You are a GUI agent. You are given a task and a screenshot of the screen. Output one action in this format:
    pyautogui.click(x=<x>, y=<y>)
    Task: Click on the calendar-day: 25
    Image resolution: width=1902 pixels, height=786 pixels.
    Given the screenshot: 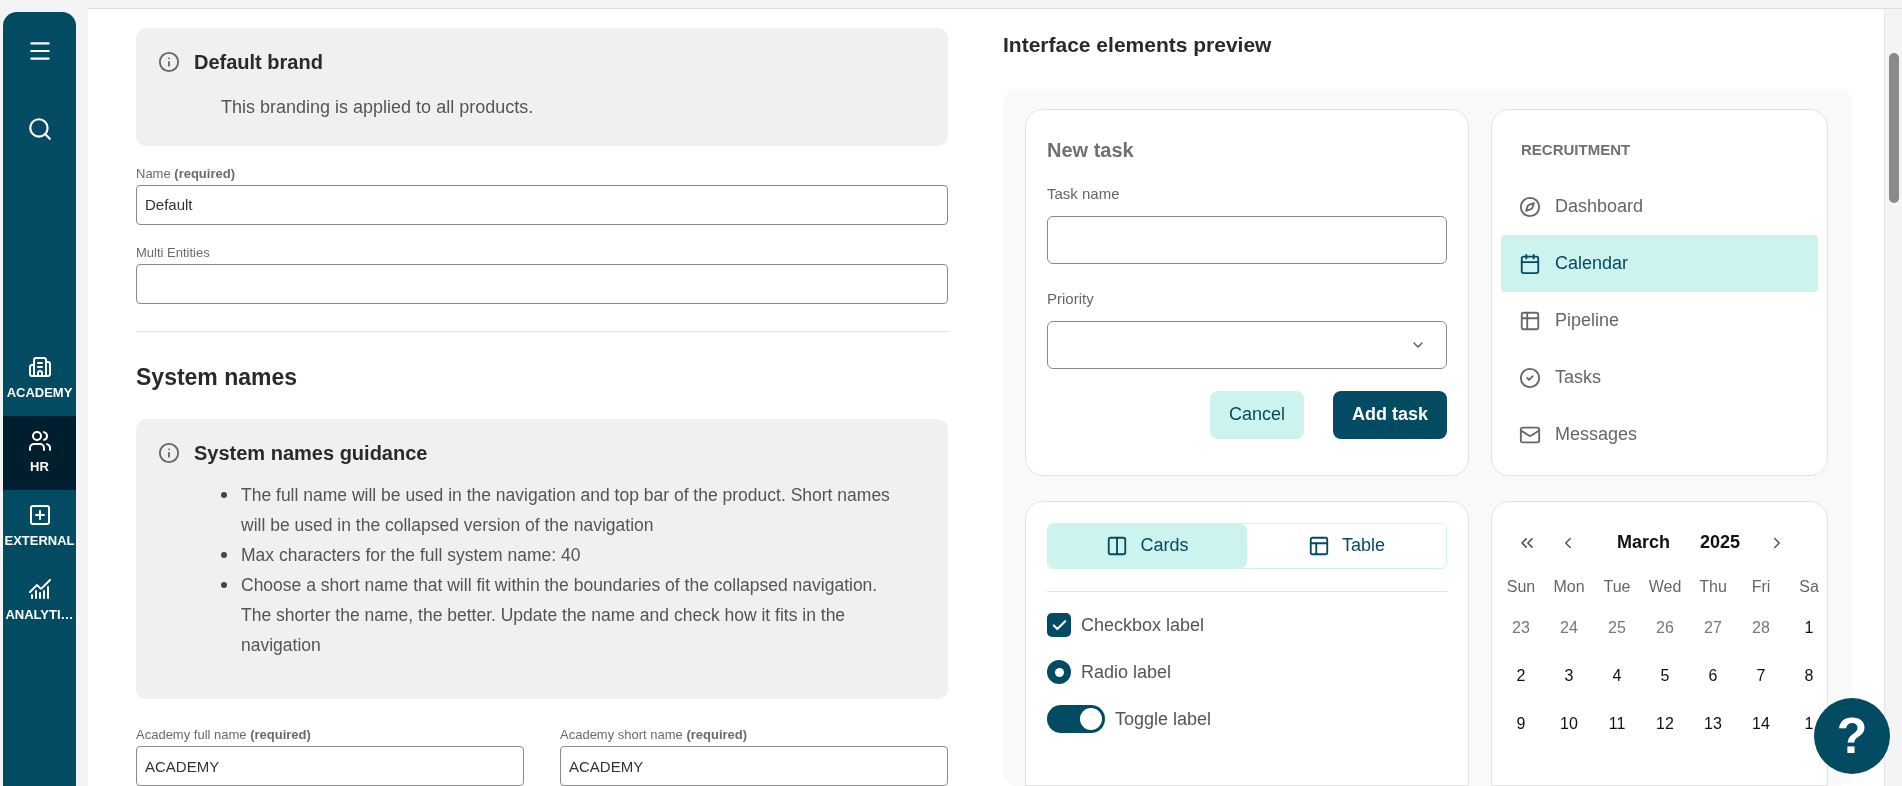 What is the action you would take?
    pyautogui.click(x=1617, y=627)
    